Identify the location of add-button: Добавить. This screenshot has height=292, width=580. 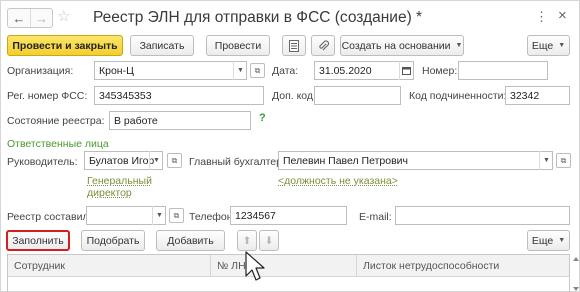
(190, 240).